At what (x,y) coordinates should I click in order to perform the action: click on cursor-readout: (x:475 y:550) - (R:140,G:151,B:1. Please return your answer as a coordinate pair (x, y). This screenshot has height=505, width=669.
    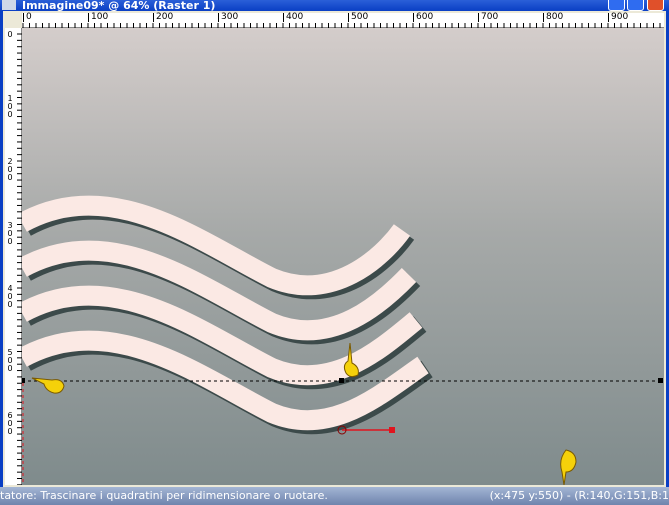
    Looking at the image, I should click on (579, 495).